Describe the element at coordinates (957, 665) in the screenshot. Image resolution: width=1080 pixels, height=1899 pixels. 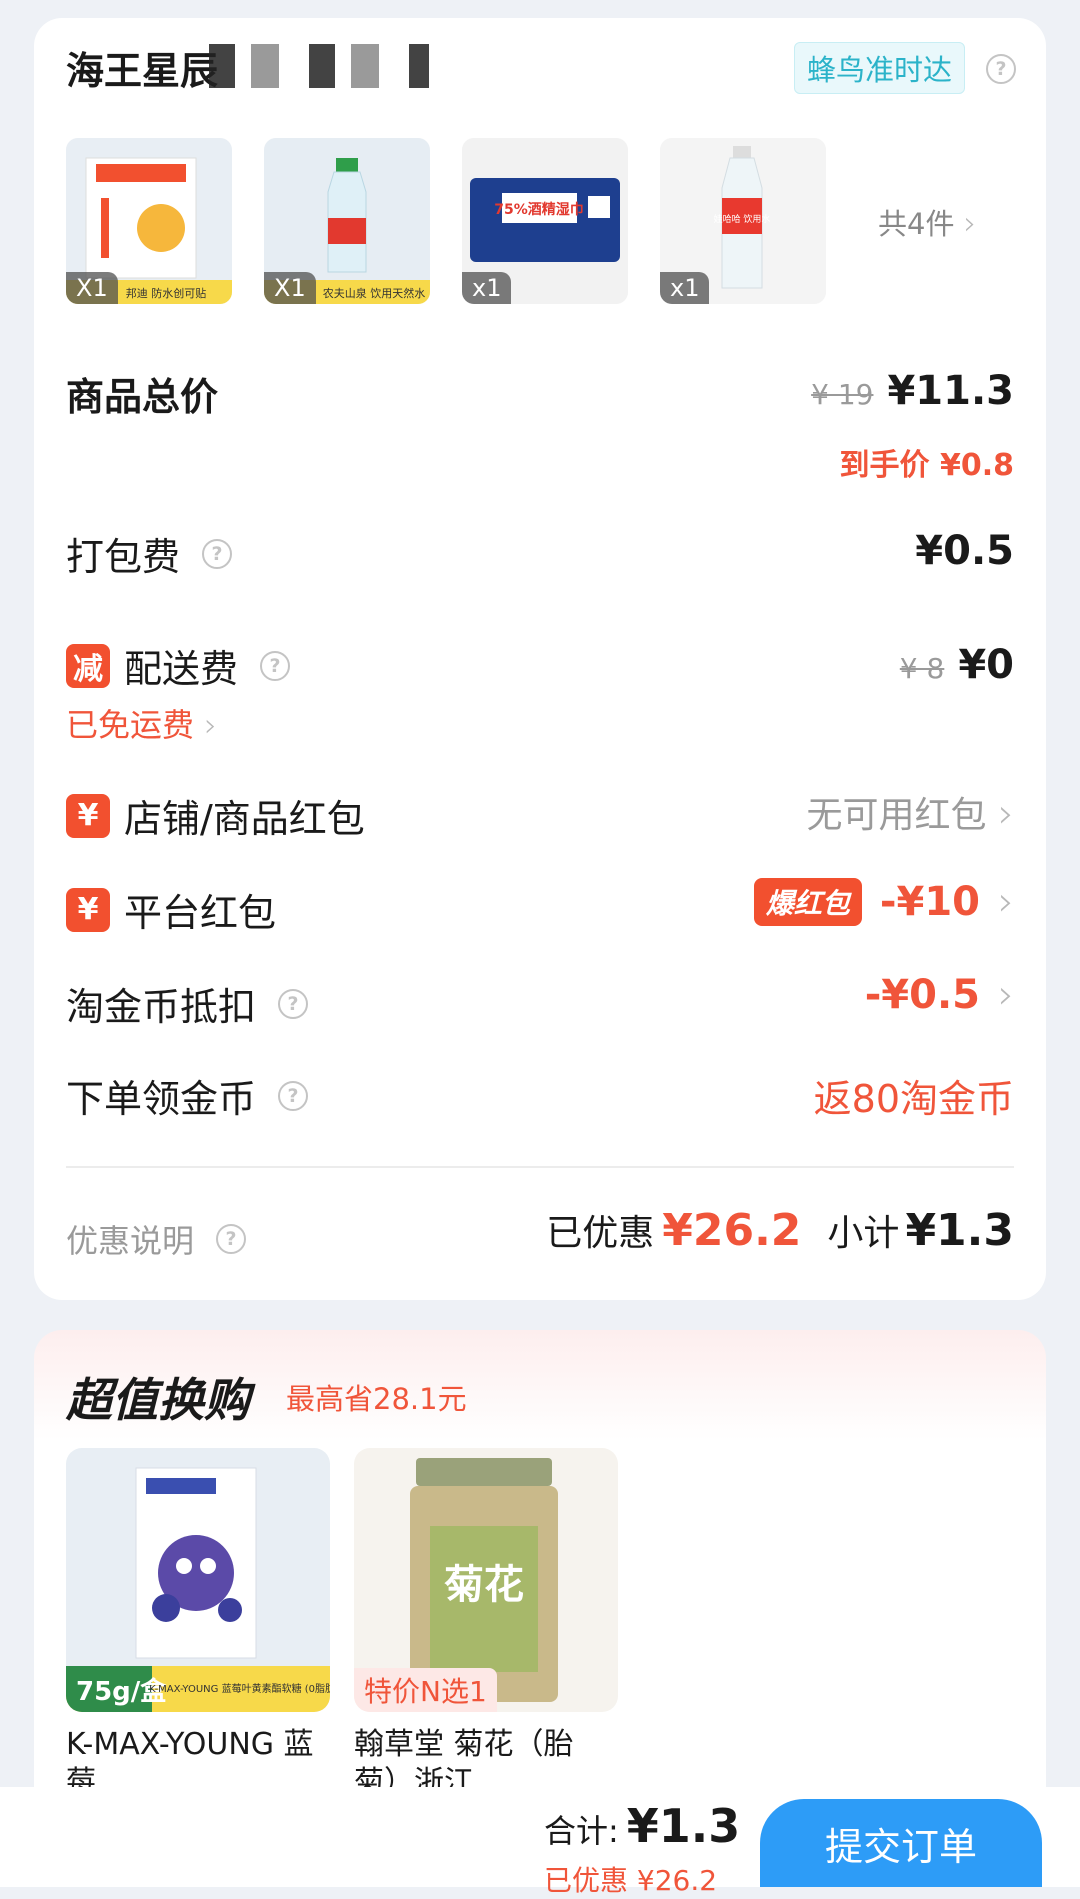
I see `delivery-price-group: ¥ 8 ¥0` at that location.